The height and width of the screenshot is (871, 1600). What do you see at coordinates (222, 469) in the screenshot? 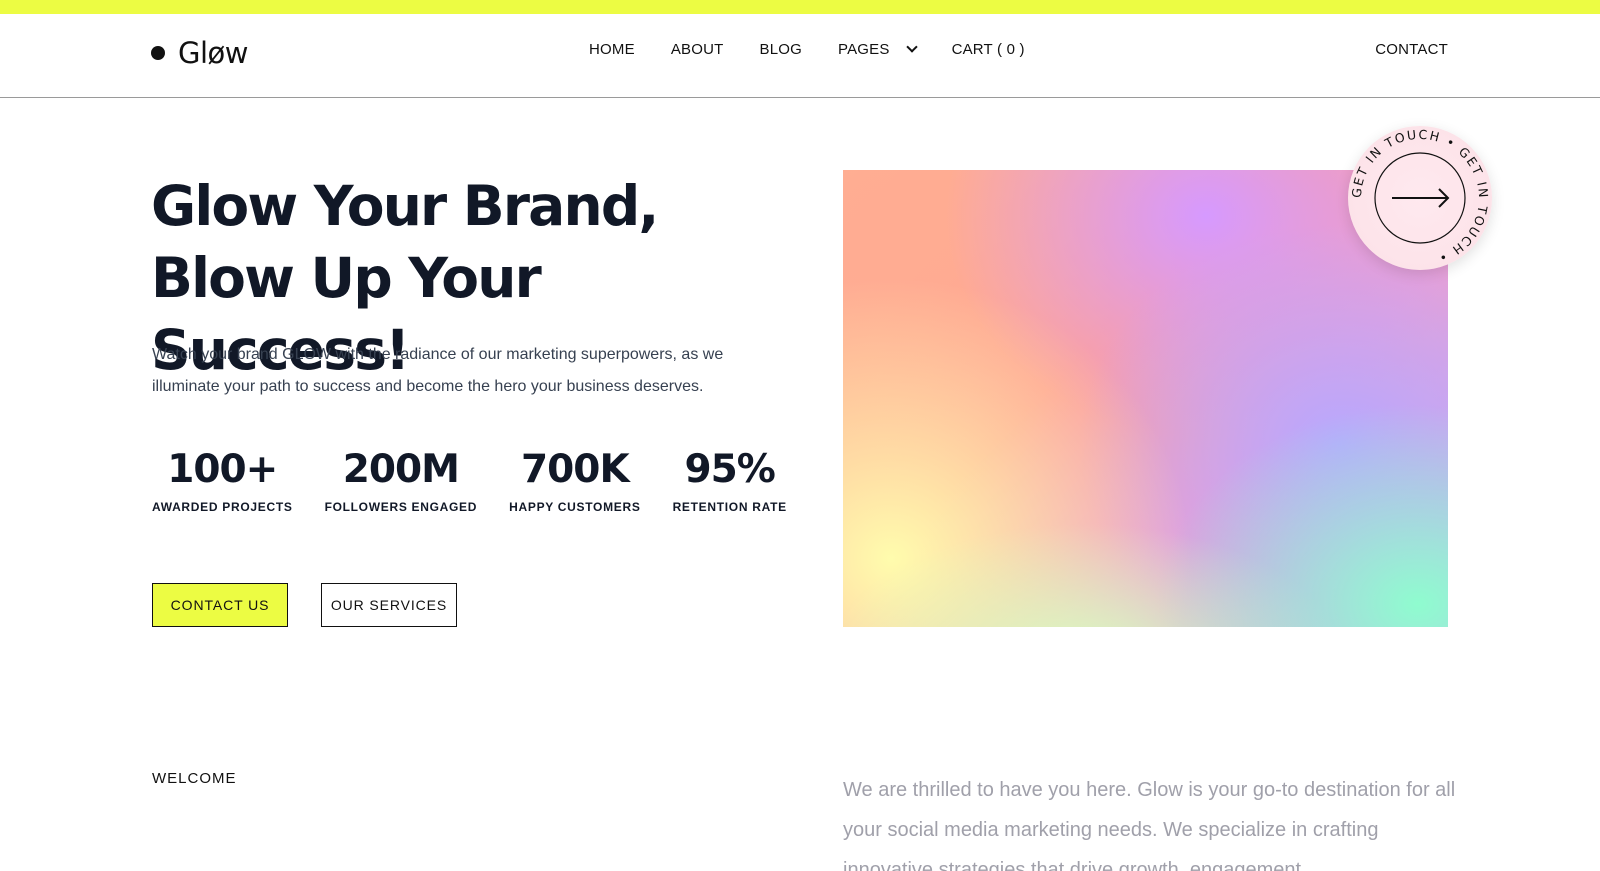
I see `stat-value: 100+` at bounding box center [222, 469].